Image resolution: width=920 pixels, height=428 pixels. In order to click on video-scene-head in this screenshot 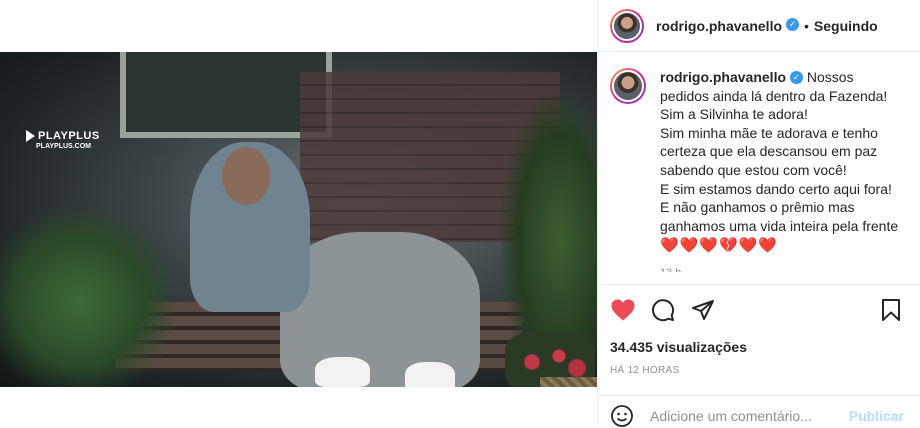, I will do `click(246, 176)`.